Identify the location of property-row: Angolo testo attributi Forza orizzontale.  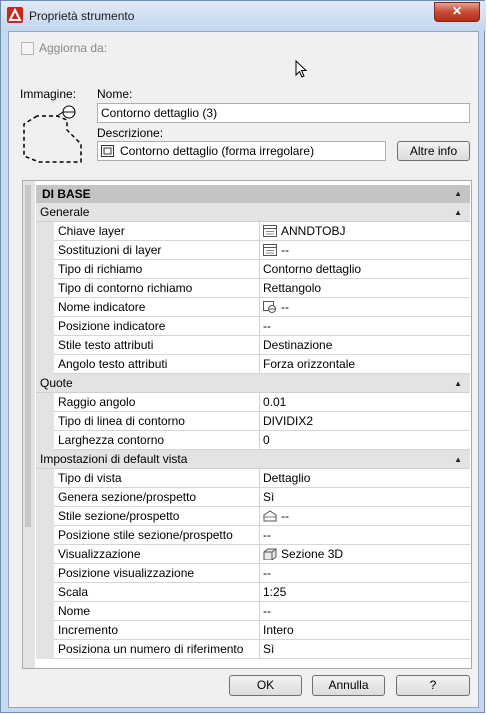
(253, 364).